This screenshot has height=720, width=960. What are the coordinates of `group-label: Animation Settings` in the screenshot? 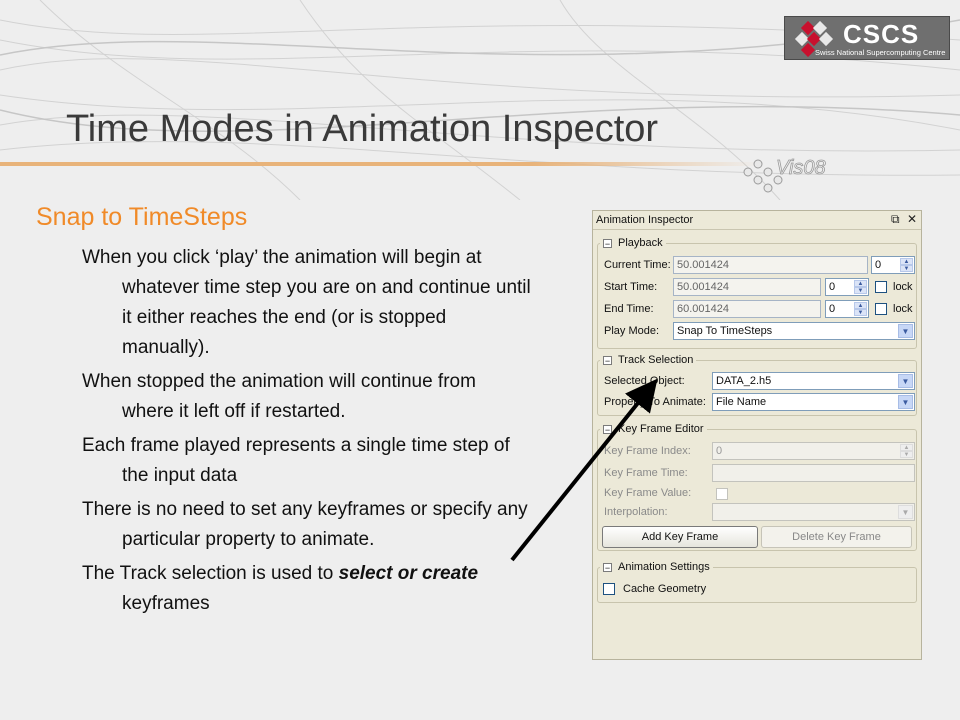 It's located at (664, 567).